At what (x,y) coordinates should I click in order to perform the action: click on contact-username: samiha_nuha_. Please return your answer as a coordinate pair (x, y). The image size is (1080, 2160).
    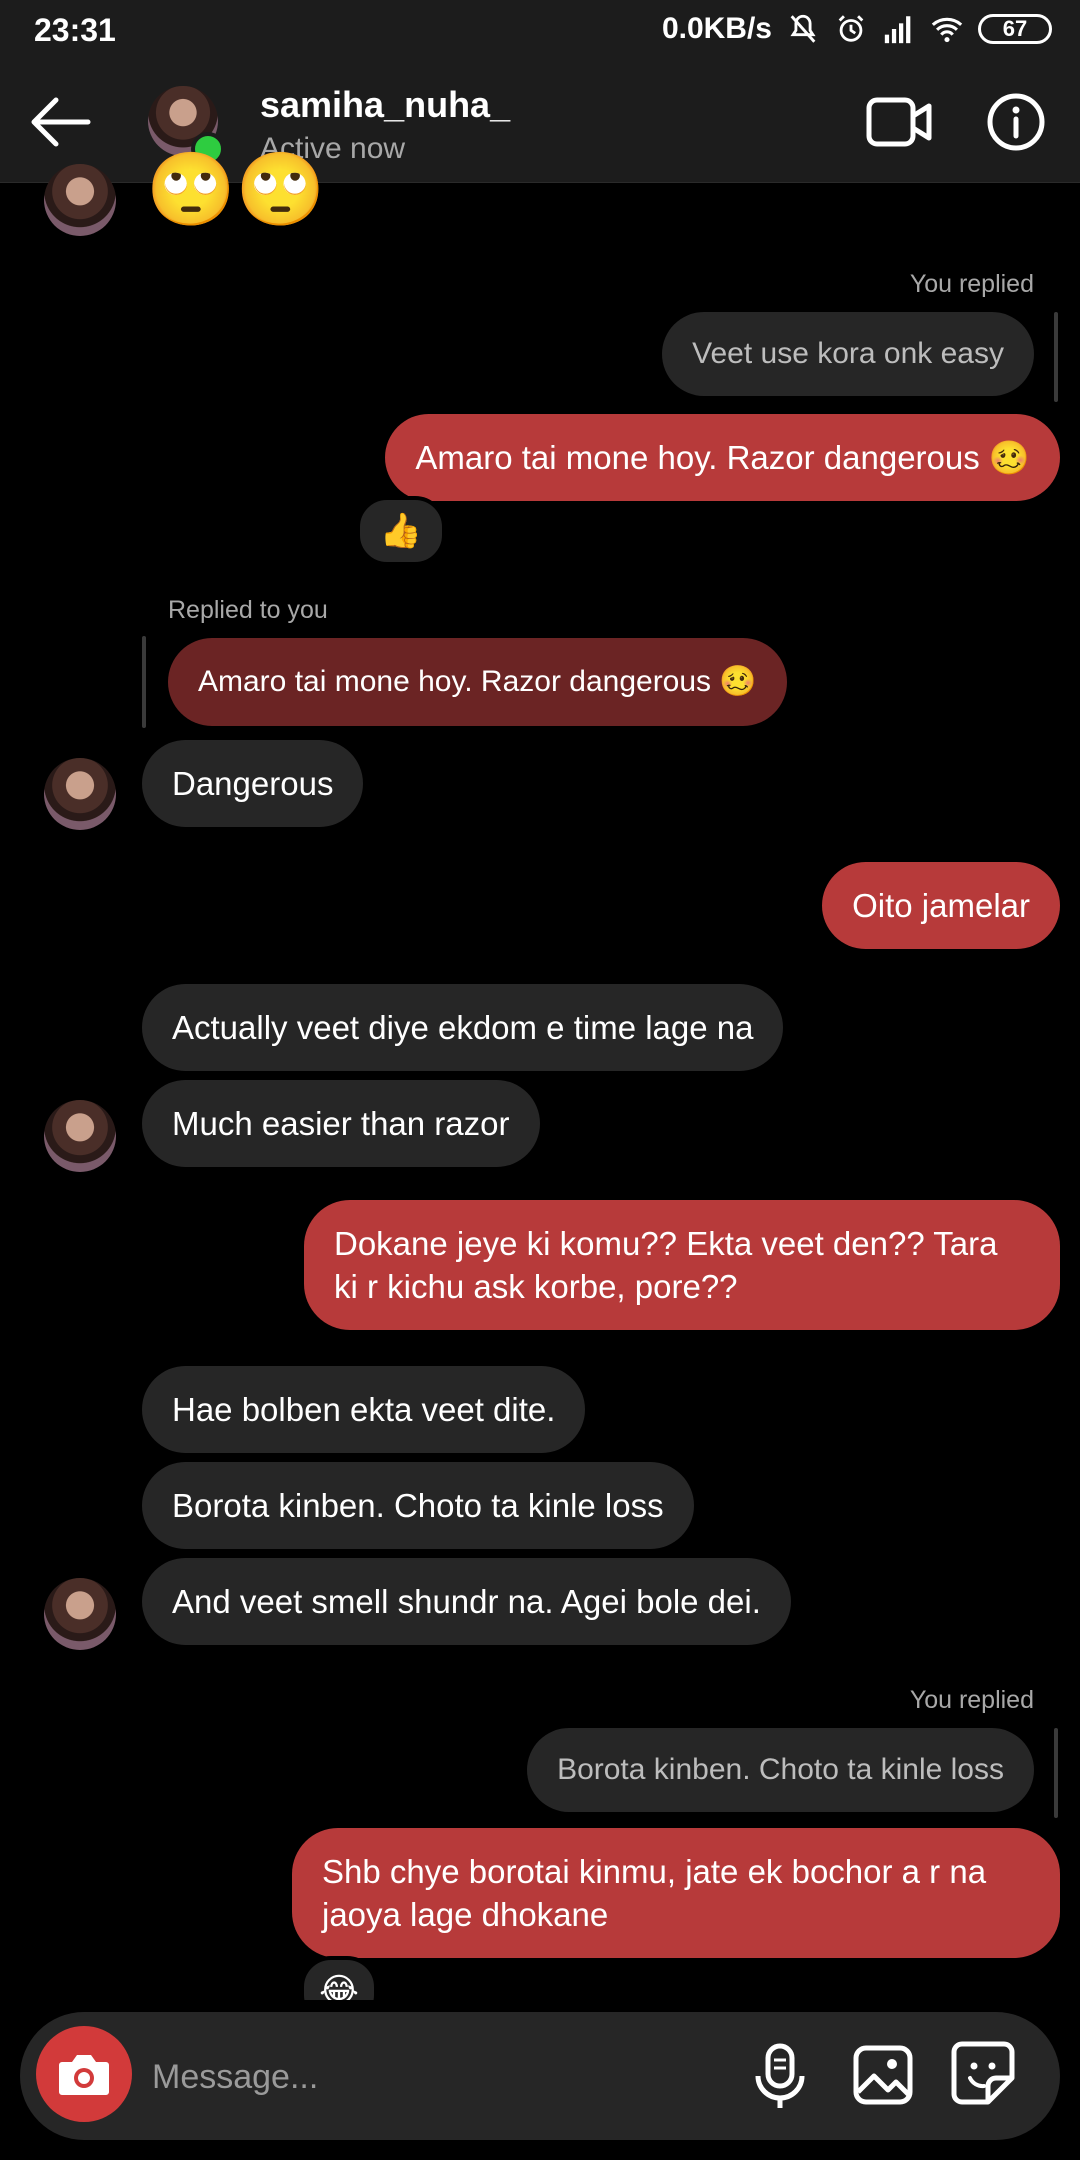
    Looking at the image, I should click on (385, 105).